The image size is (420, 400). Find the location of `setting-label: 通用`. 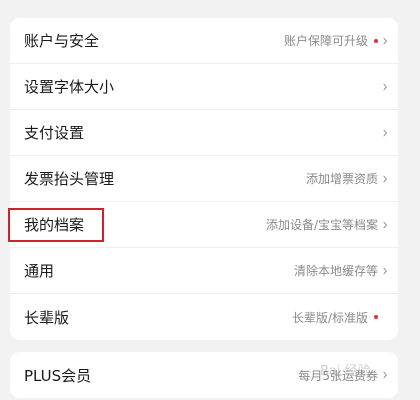

setting-label: 通用 is located at coordinates (39, 271).